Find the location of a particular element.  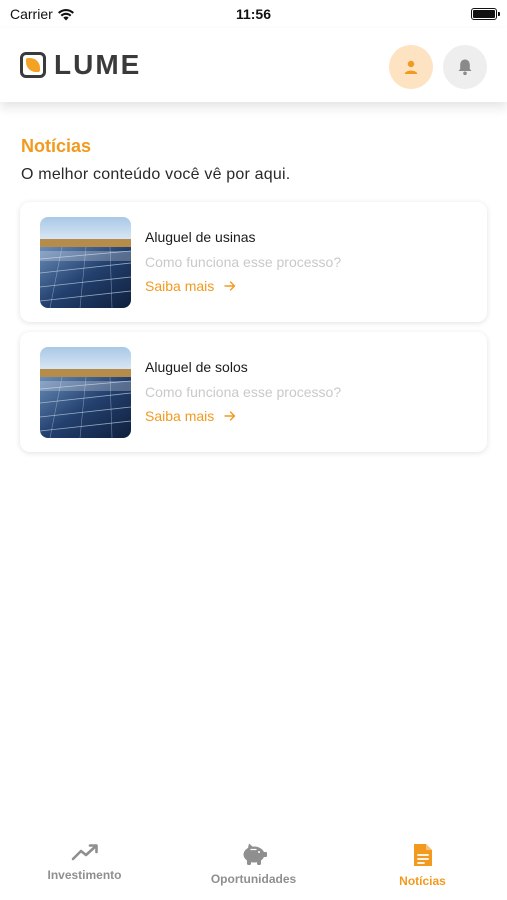

page-subtitle: O melhor conteúdo você vê por aqui. is located at coordinates (156, 174).